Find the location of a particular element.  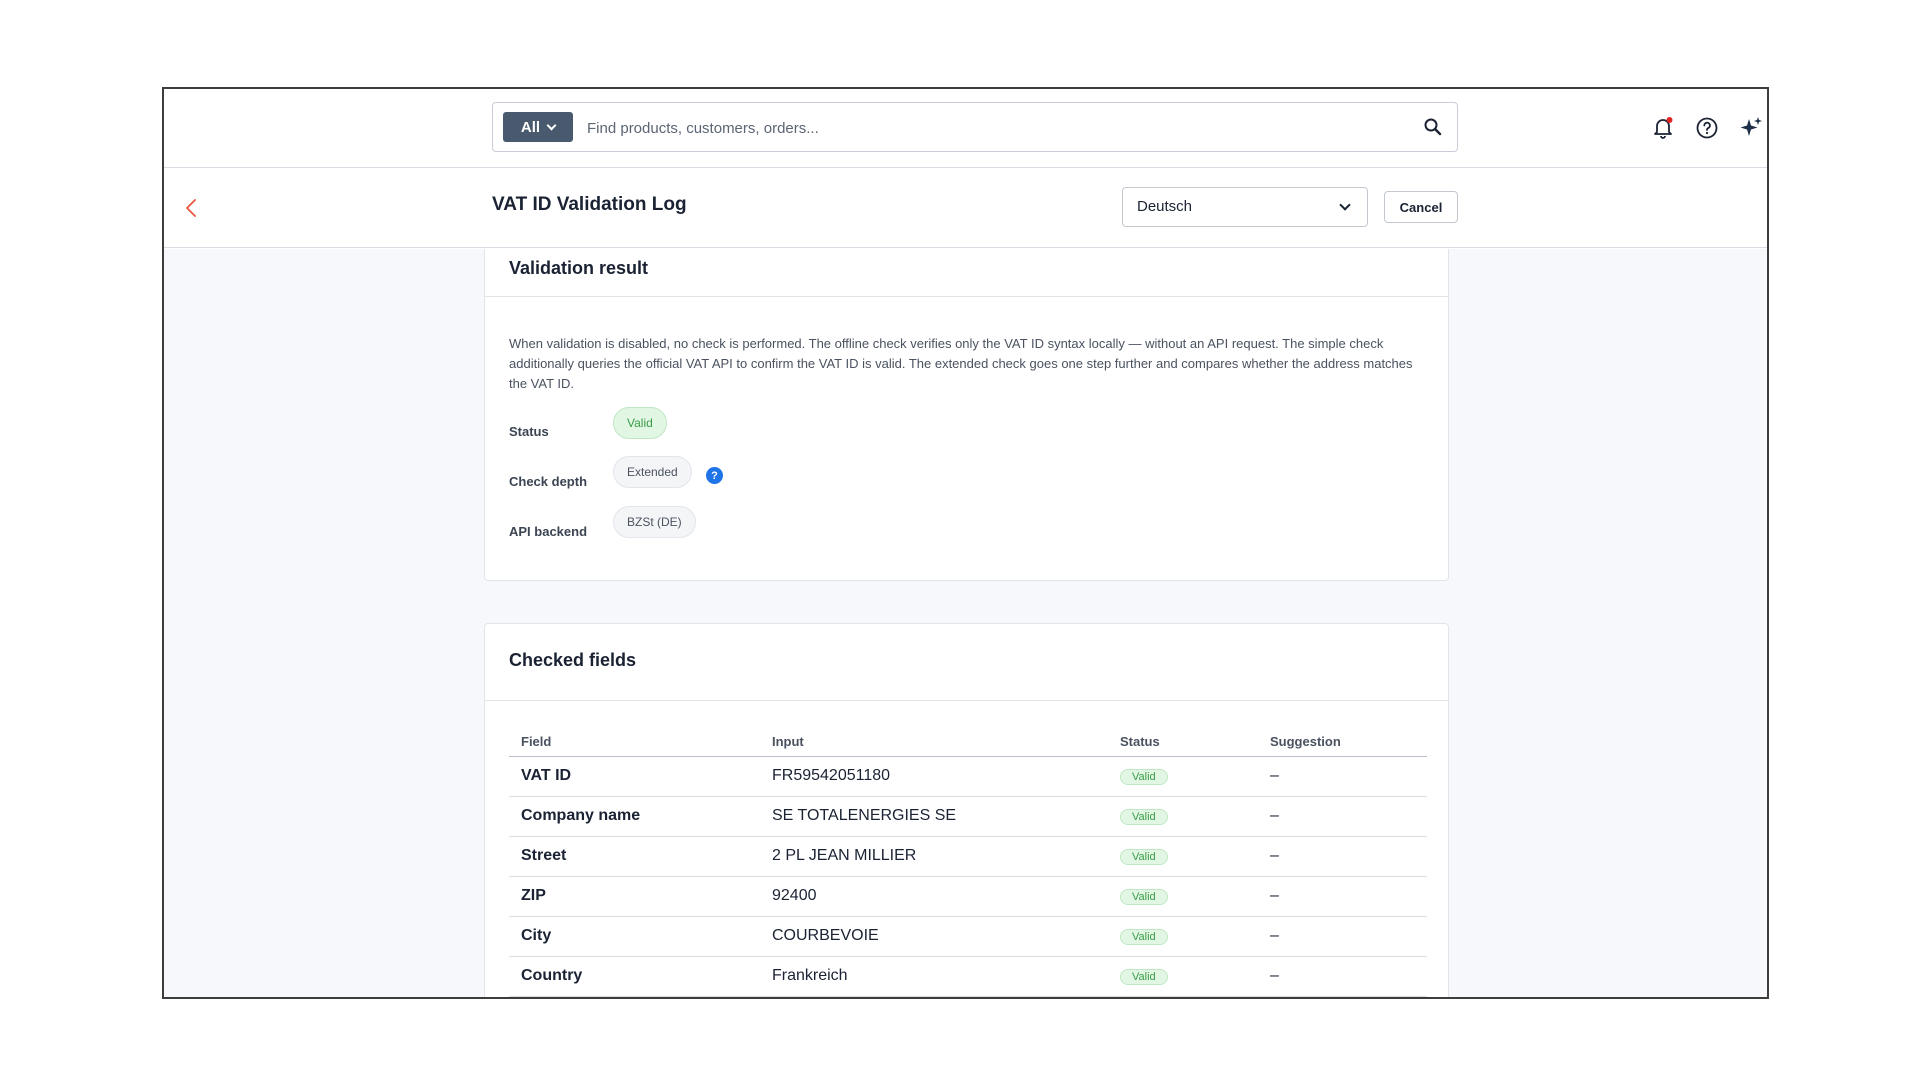

field-name: VAT ID is located at coordinates (634, 776).